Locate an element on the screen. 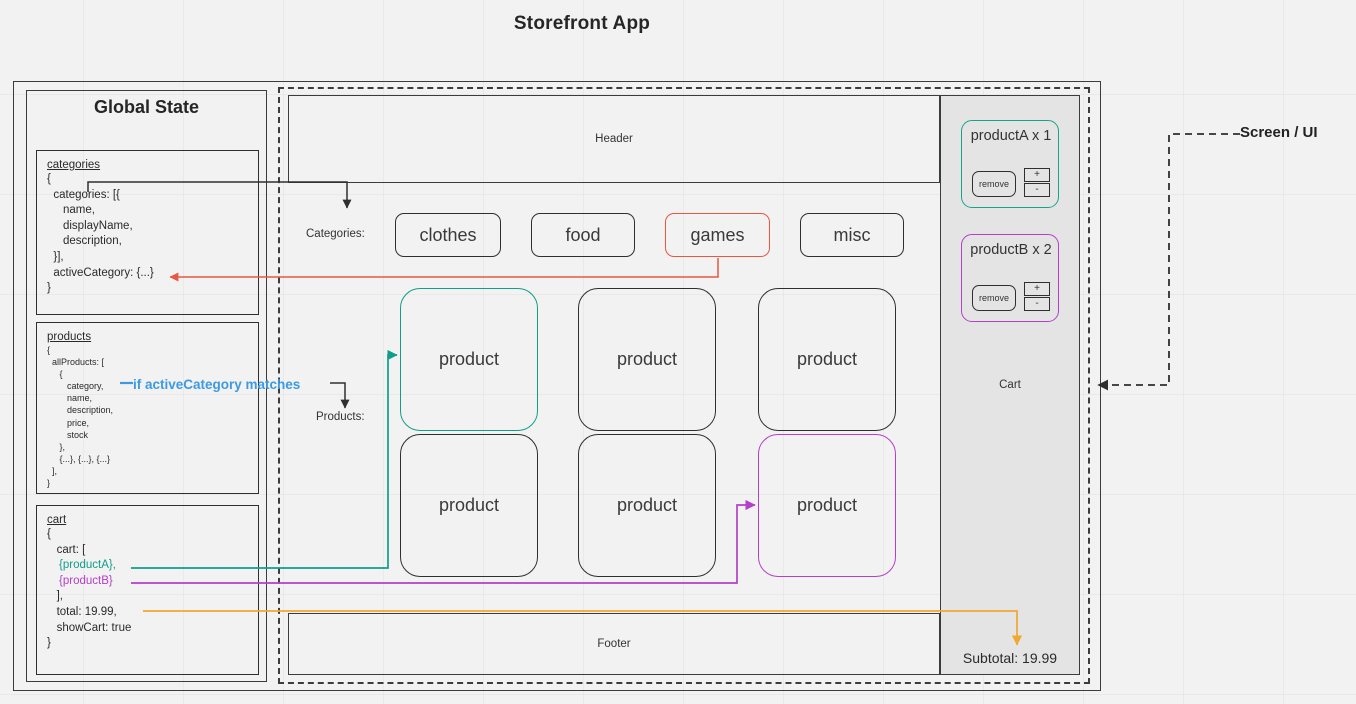 The image size is (1356, 704). footer-label: Footer is located at coordinates (614, 644).